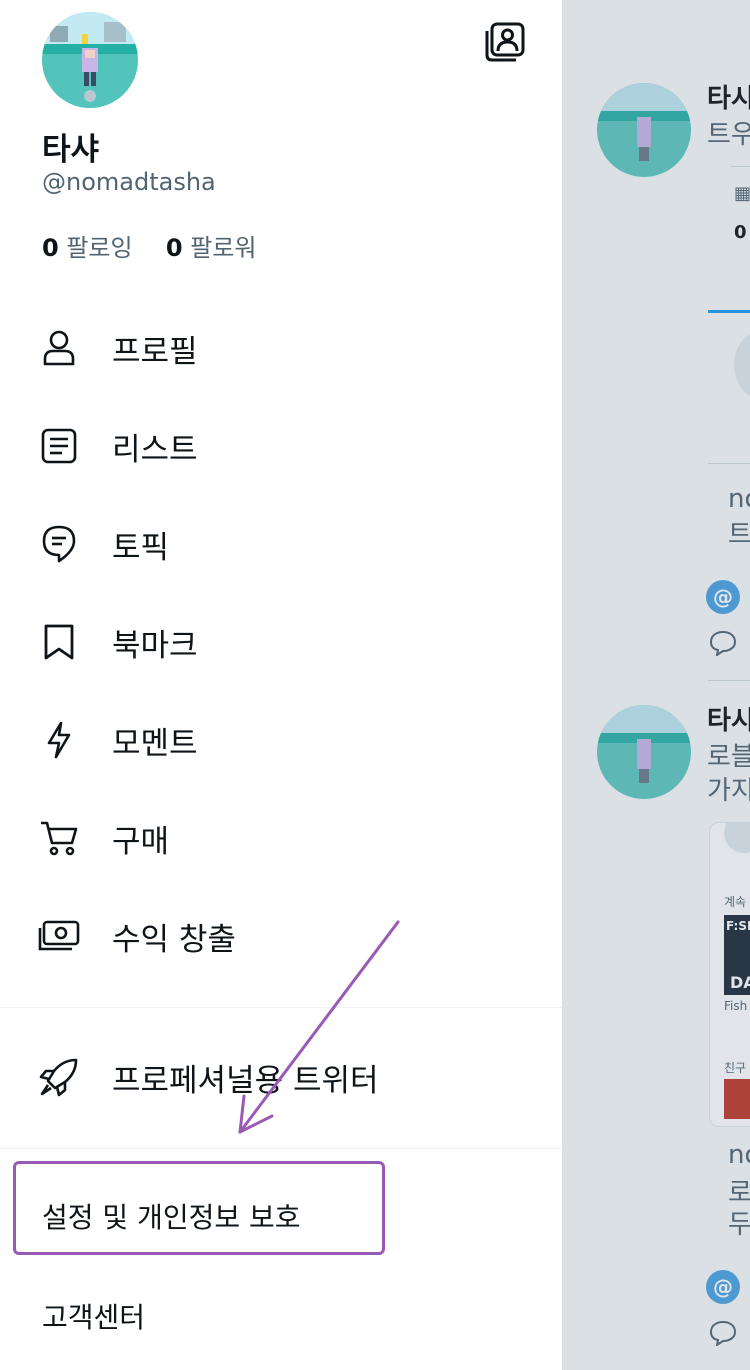  I want to click on annotation-arrow, so click(319, 1027).